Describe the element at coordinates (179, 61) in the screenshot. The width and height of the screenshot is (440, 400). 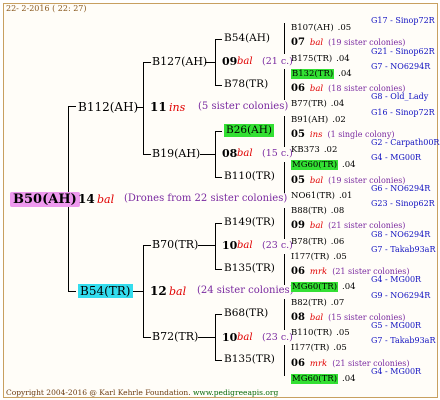
I see `b127-bee: B127(AH)` at that location.